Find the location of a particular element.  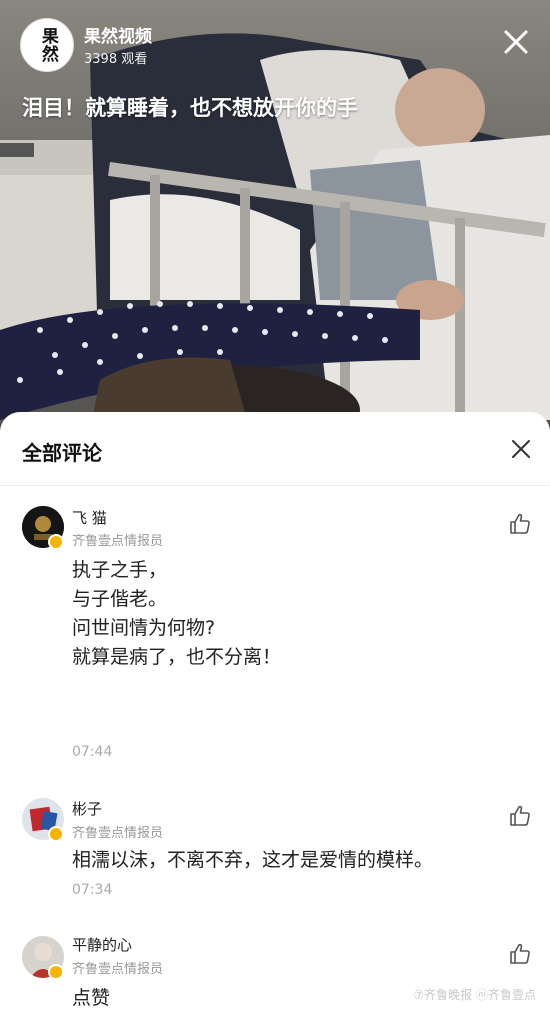

channel-logo: 果然 is located at coordinates (47, 45).